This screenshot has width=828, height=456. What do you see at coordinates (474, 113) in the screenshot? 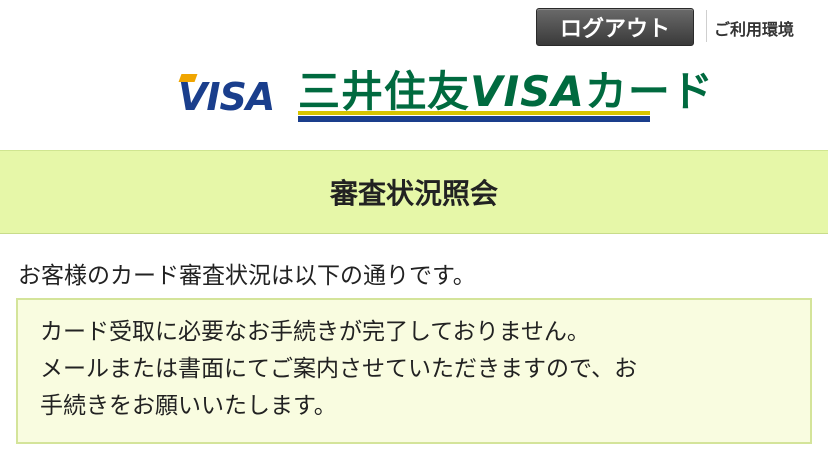
I see `logo-underline-yellow` at bounding box center [474, 113].